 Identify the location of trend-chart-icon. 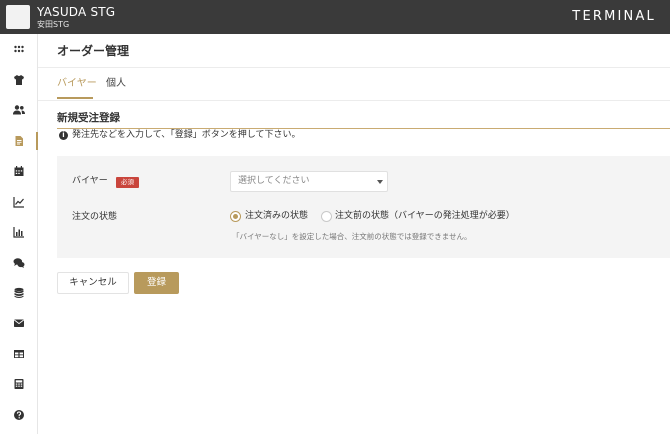
(18, 202).